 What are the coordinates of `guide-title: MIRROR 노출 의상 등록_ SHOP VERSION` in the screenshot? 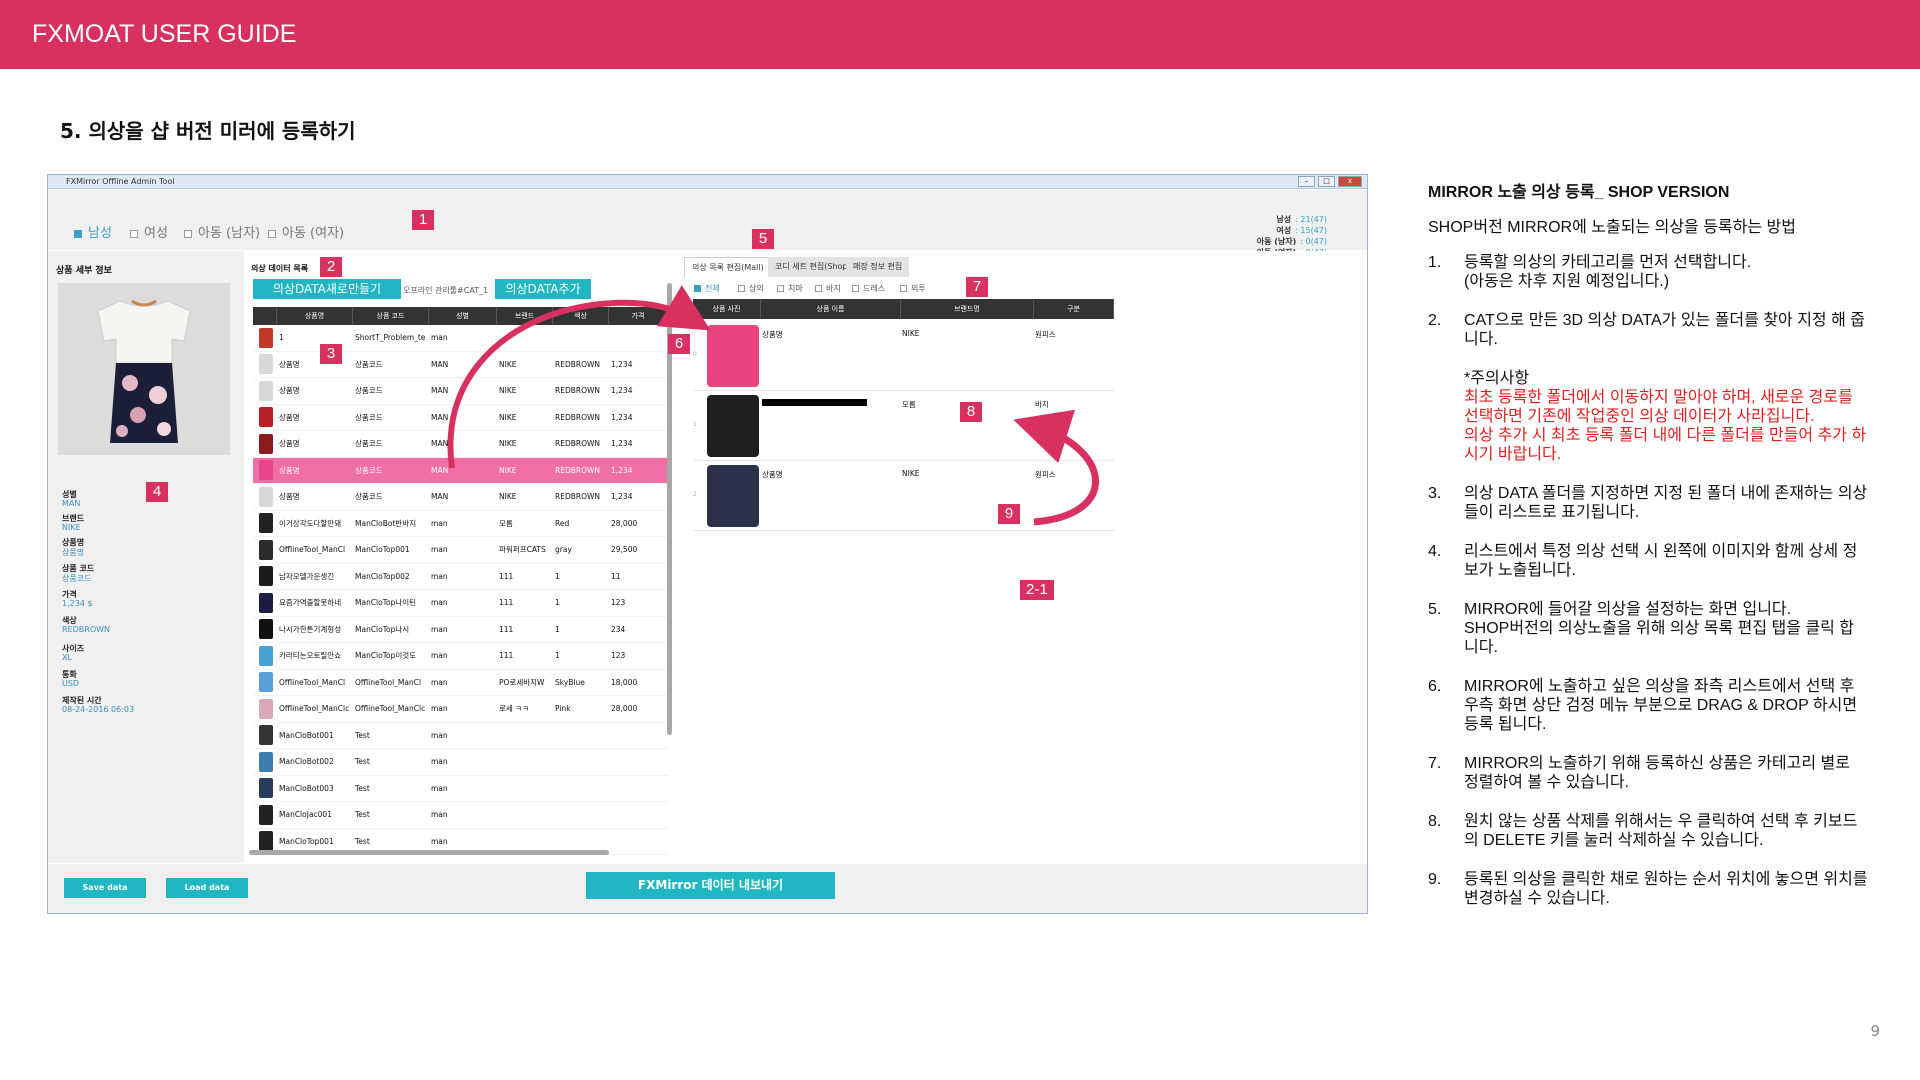 It's located at (1579, 192).